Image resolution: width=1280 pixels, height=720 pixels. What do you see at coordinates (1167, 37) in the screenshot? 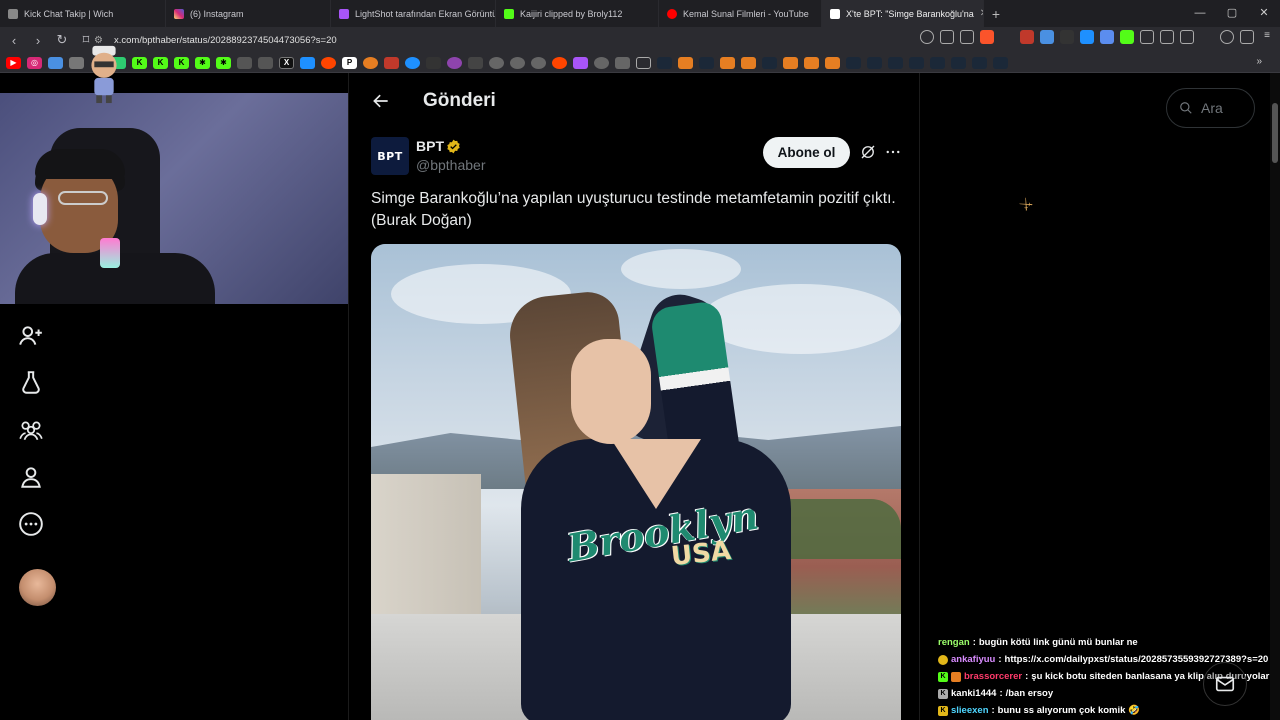
I see `puzzle-icon` at bounding box center [1167, 37].